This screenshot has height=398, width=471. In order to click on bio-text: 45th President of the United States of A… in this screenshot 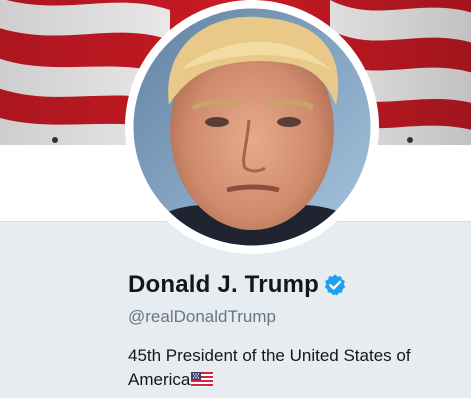, I will do `click(269, 367)`.